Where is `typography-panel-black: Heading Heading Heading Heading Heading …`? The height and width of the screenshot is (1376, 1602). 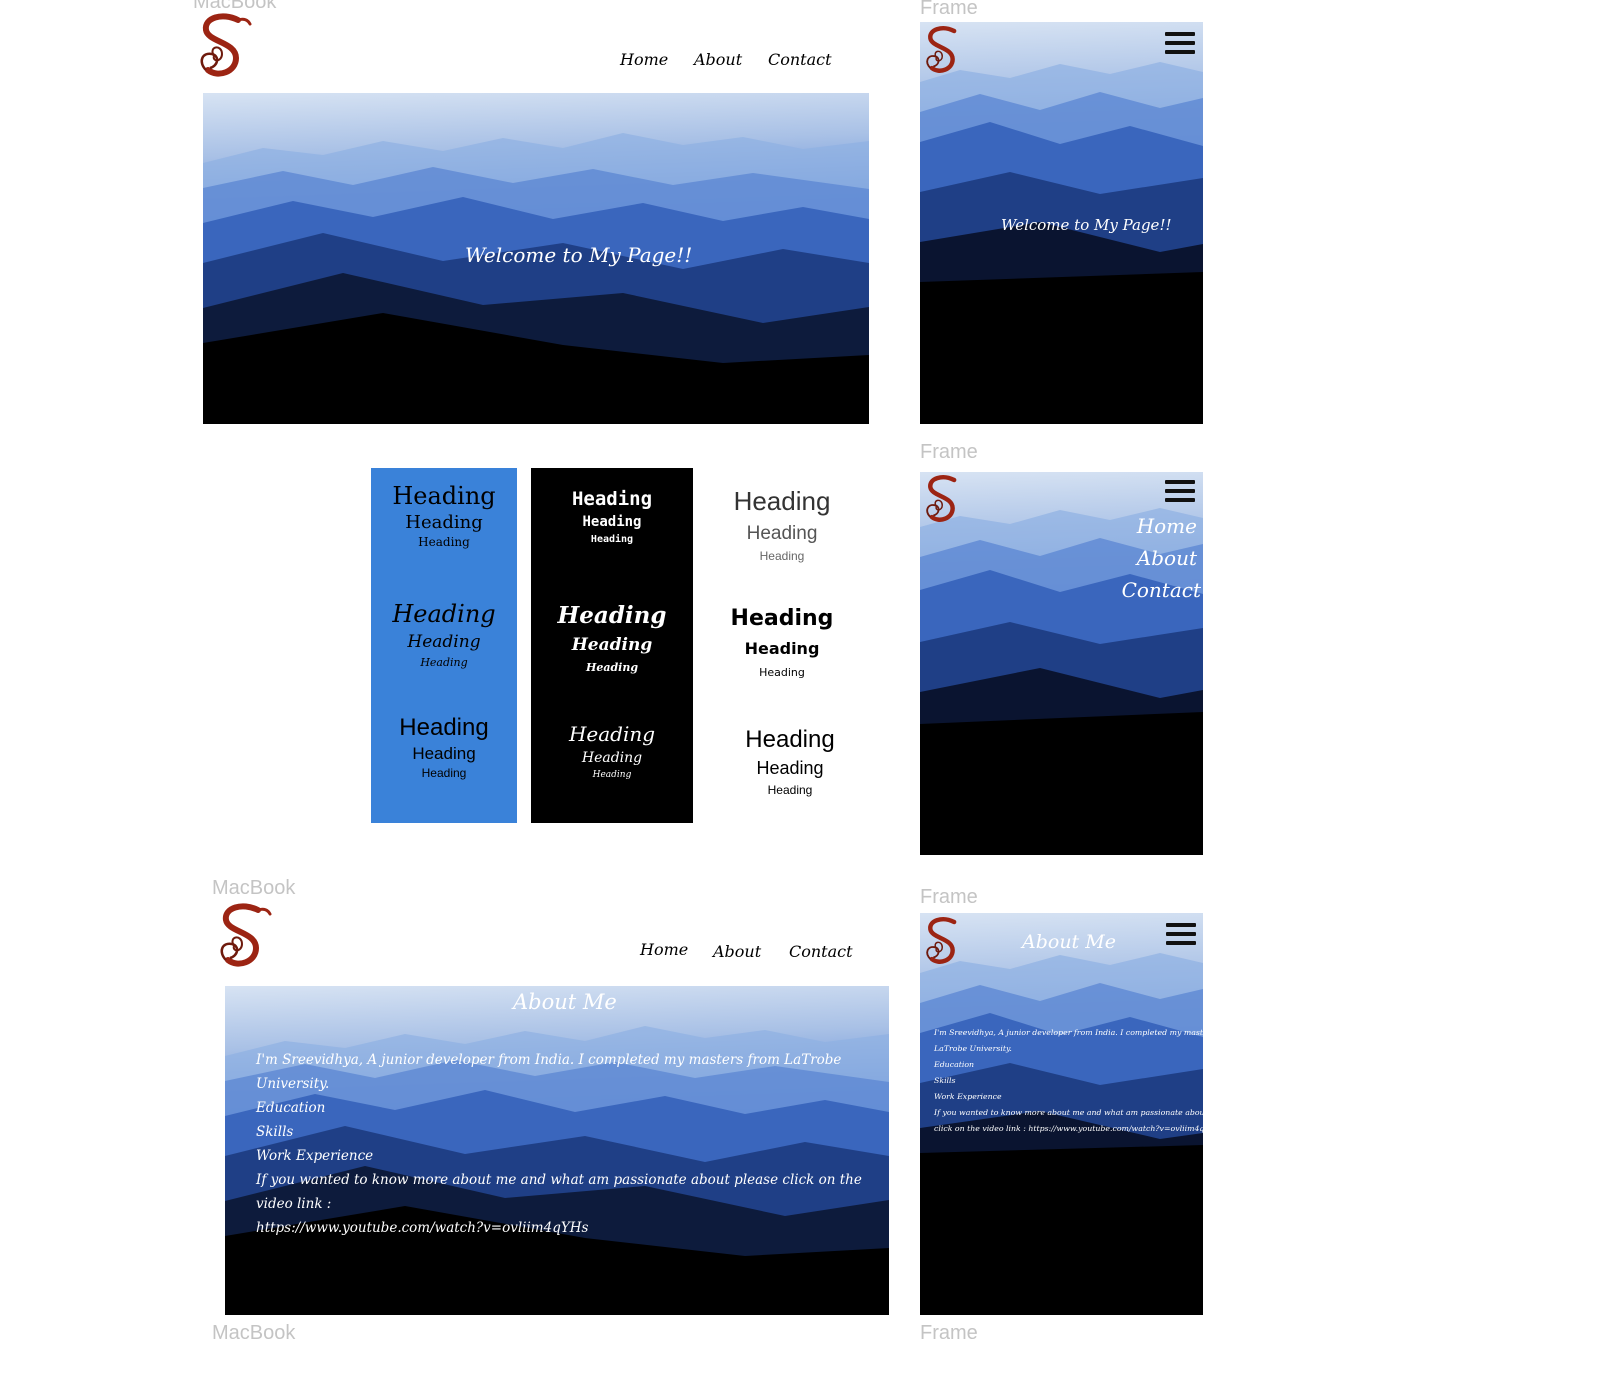 typography-panel-black: Heading Heading Heading Heading Heading … is located at coordinates (612, 645).